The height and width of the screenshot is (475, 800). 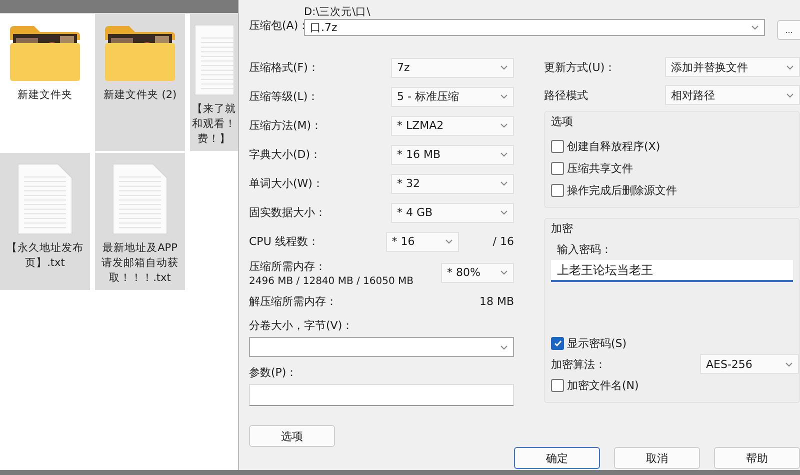 What do you see at coordinates (214, 124) in the screenshot?
I see `file-name: 【来了就和观看！费！】` at bounding box center [214, 124].